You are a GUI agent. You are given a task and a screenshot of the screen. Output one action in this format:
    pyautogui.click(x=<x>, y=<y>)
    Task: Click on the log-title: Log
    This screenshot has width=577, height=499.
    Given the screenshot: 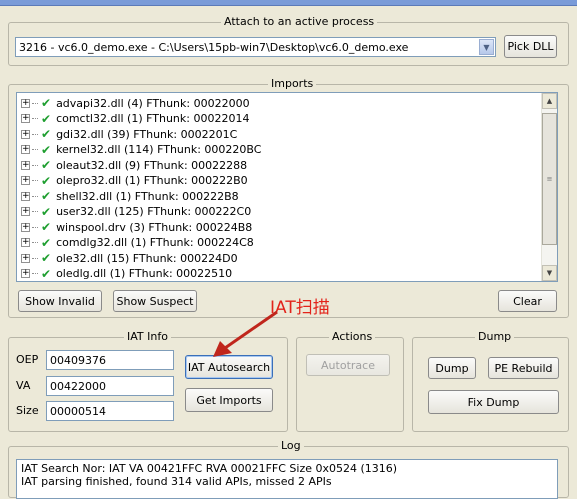 What is the action you would take?
    pyautogui.click(x=291, y=445)
    